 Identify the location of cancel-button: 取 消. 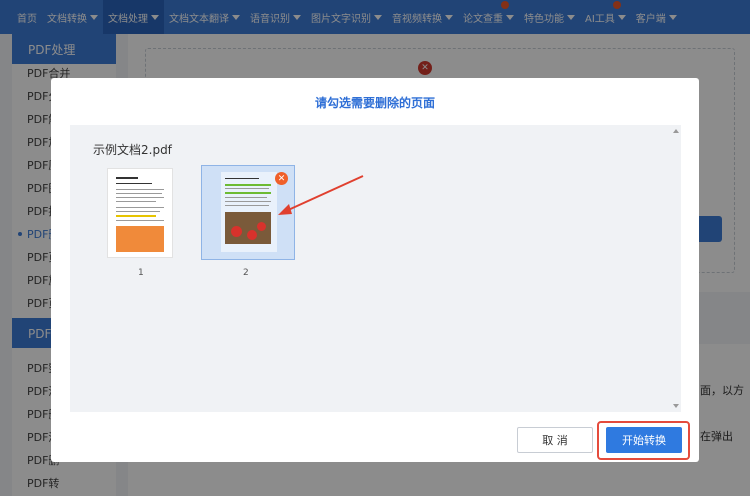
(555, 440).